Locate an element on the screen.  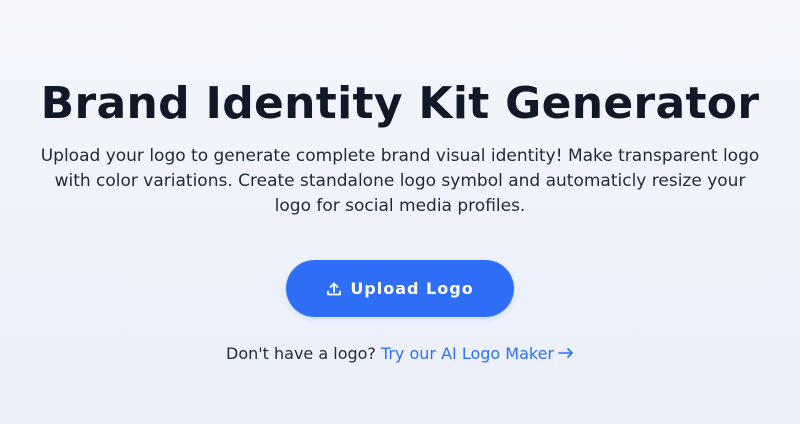
upload-icon is located at coordinates (334, 289).